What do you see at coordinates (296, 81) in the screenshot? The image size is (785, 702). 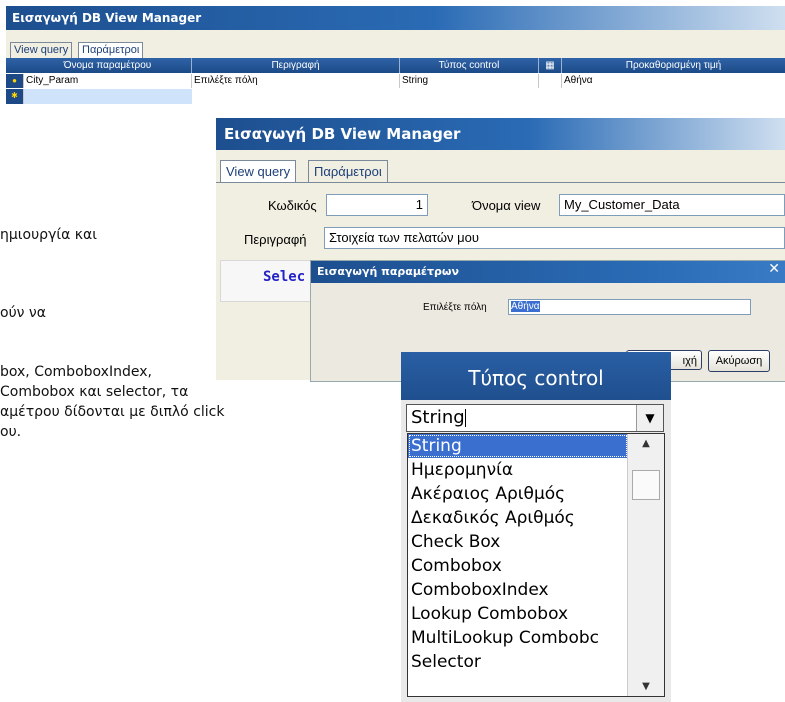 I see `cell-param-description: Επιλέξτε πόλη` at bounding box center [296, 81].